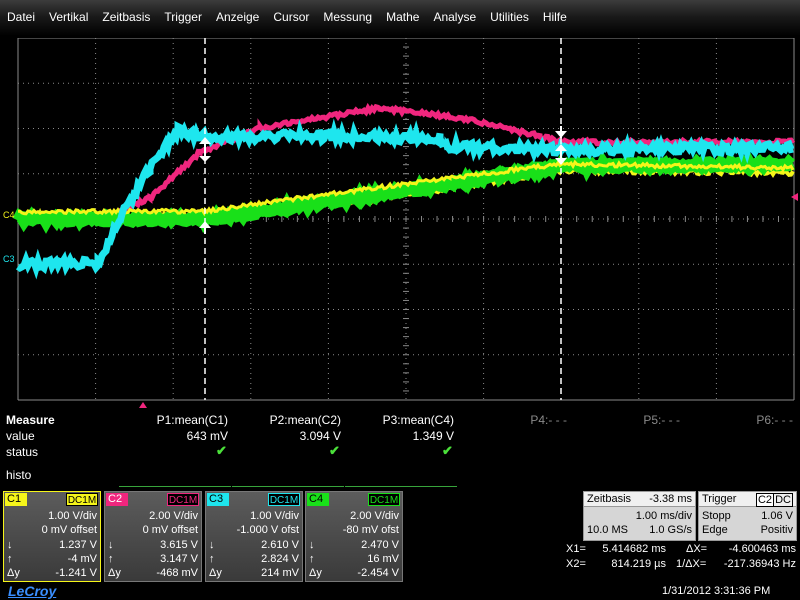 Image resolution: width=800 pixels, height=600 pixels. I want to click on menu-vertikal: Vertikal, so click(68, 17).